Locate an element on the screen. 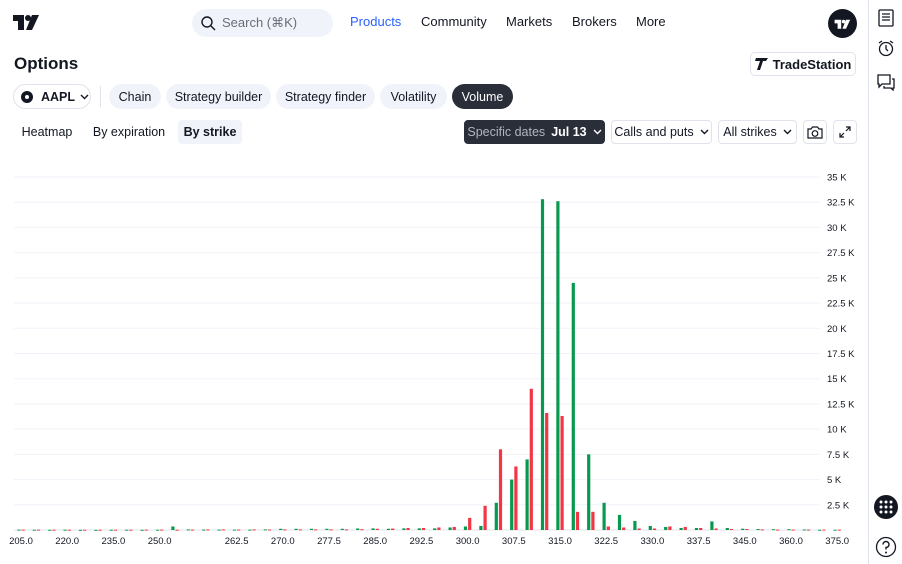 Image resolution: width=902 pixels, height=564 pixels. nav-markets: Markets is located at coordinates (529, 21).